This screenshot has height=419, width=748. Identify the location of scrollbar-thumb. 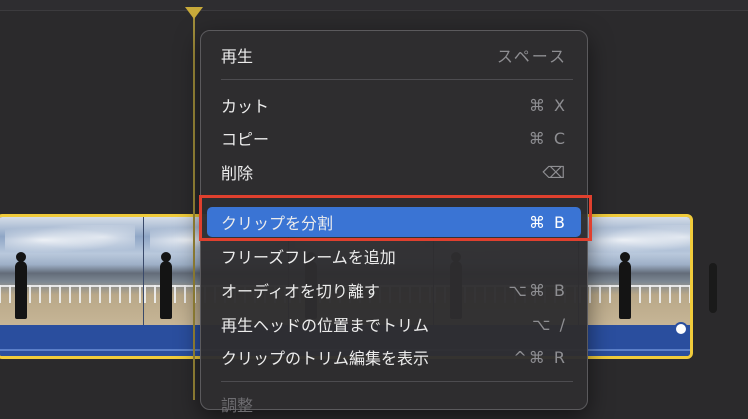
(713, 288).